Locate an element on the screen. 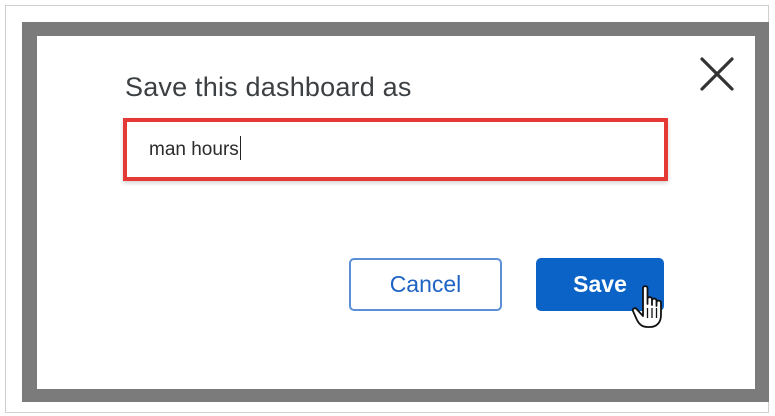  dashboard-name-value: man hours is located at coordinates (194, 149).